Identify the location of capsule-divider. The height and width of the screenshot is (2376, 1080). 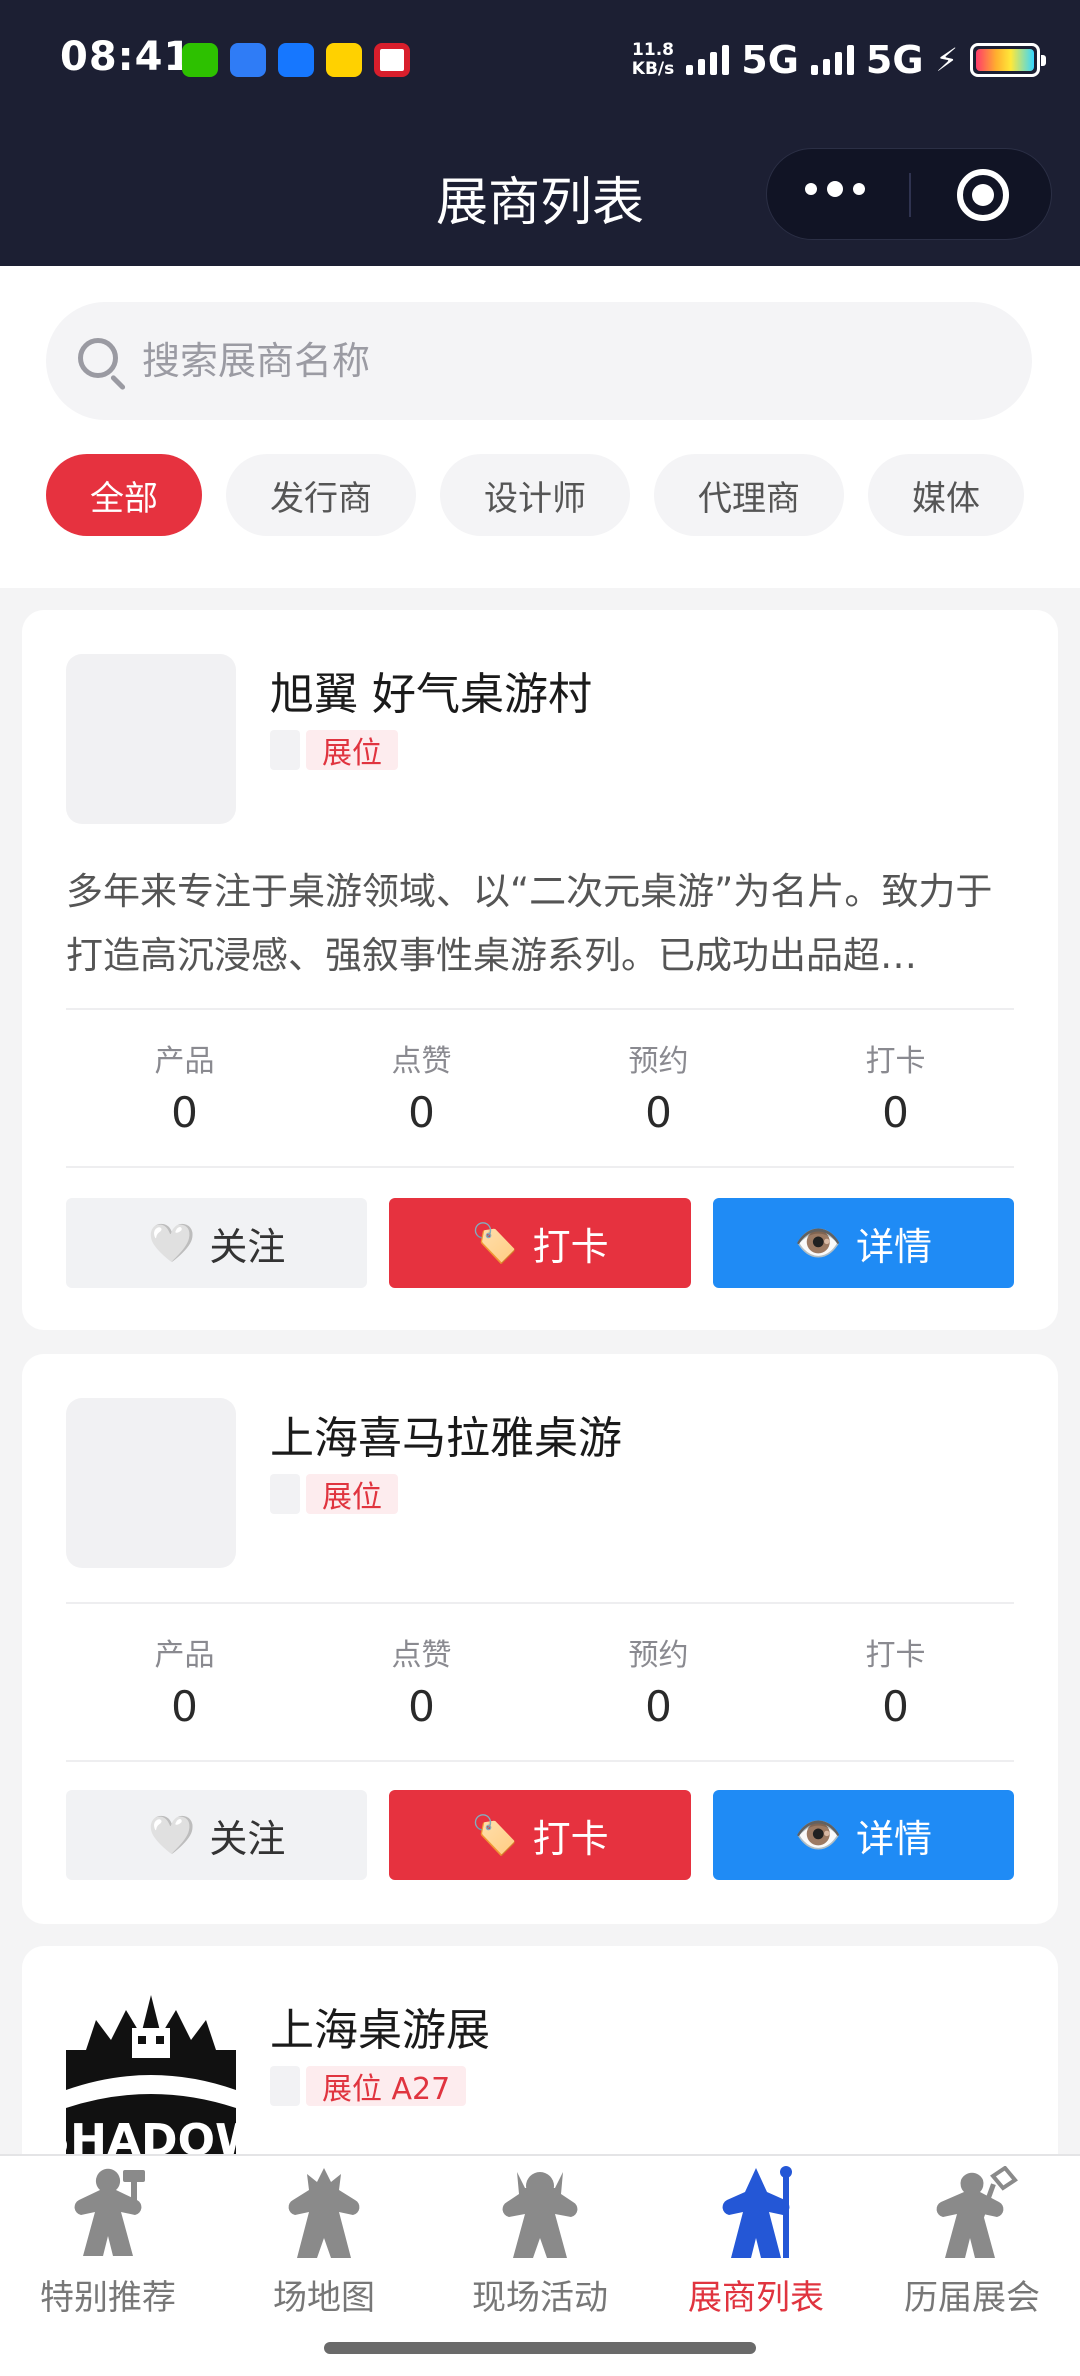
(910, 195).